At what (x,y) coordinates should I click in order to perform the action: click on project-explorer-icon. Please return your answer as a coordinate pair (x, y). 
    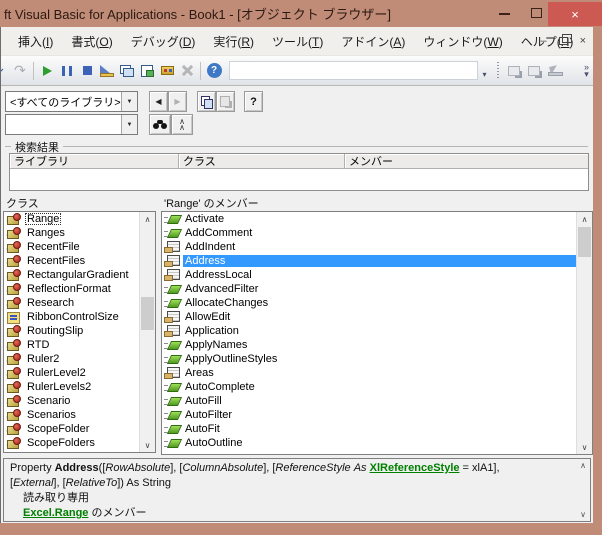
    Looking at the image, I should click on (127, 71).